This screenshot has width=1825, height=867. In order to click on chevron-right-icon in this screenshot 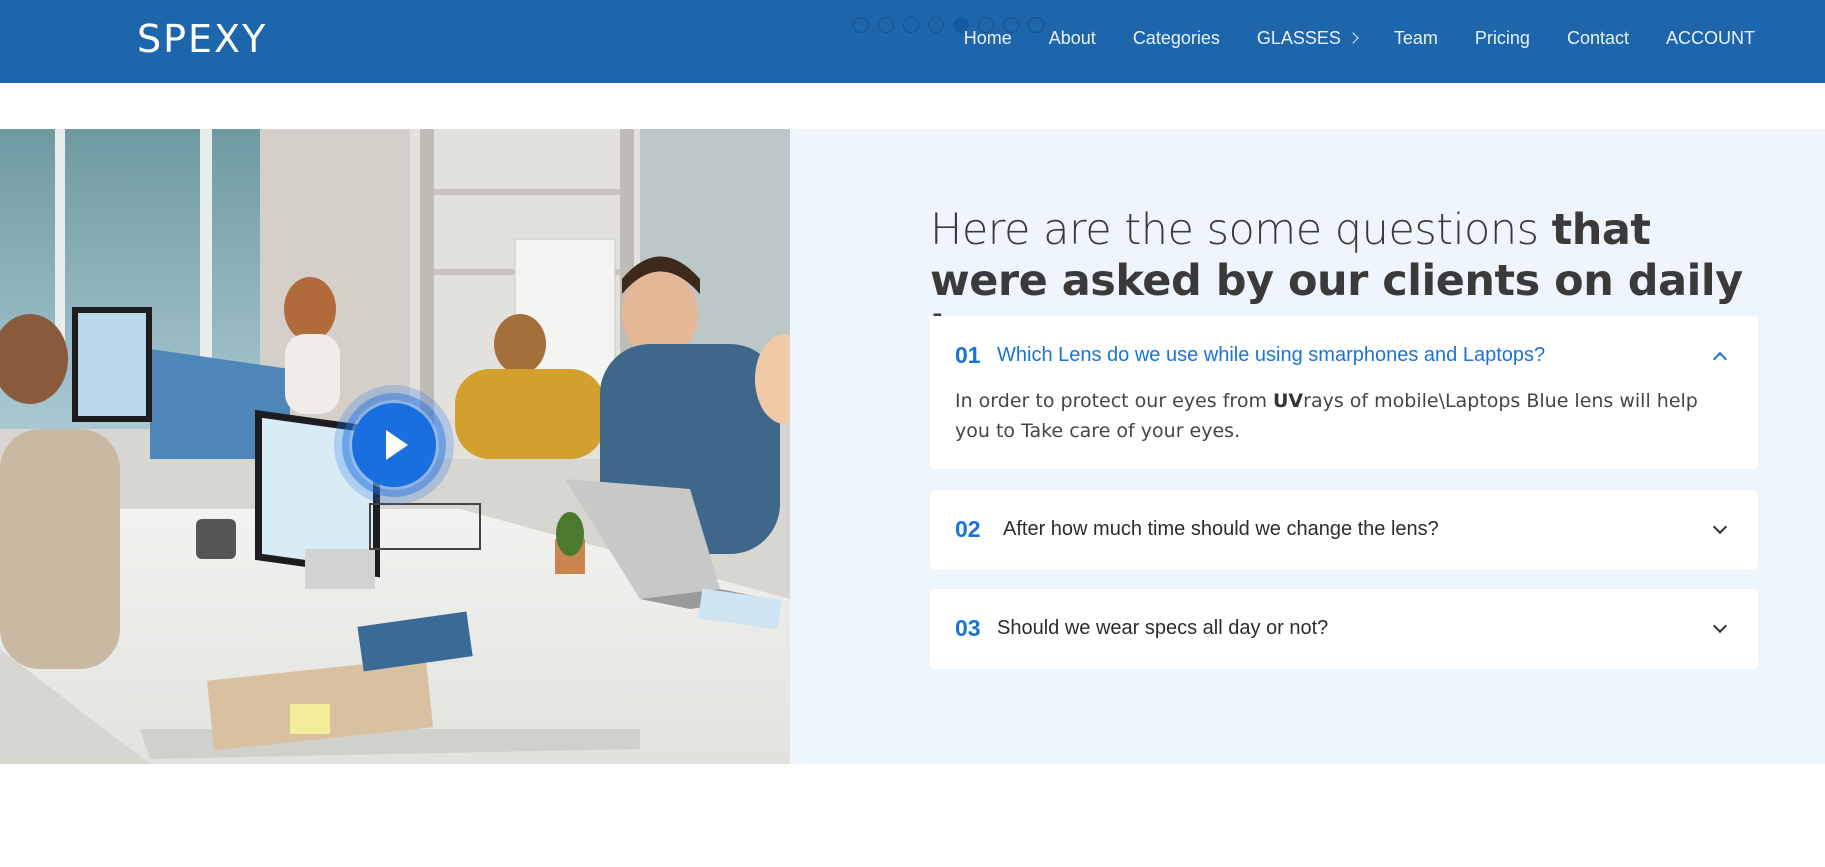, I will do `click(1353, 38)`.